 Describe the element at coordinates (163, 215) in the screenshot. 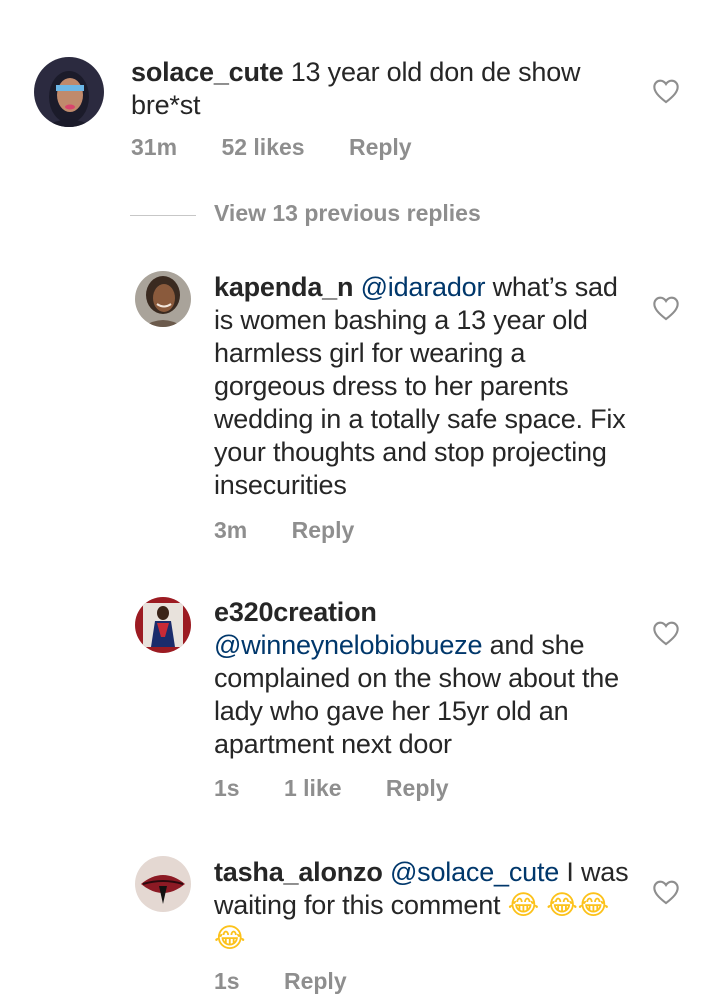

I see `divider` at that location.